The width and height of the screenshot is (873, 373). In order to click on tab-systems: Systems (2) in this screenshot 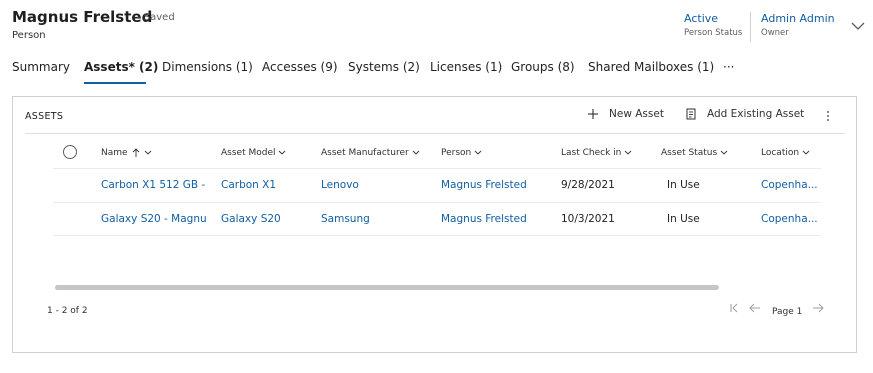, I will do `click(384, 67)`.